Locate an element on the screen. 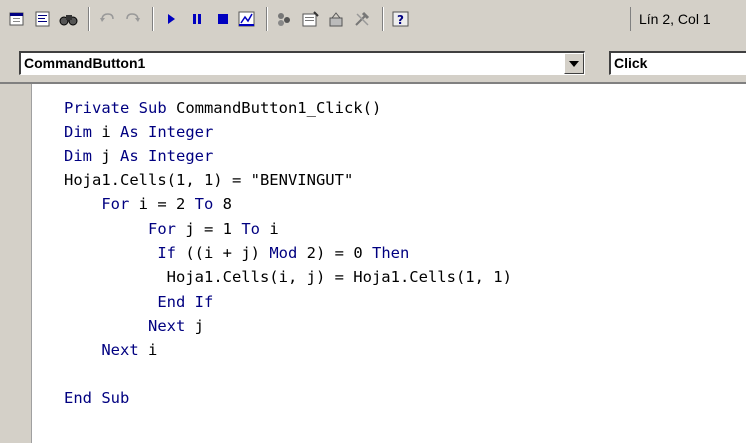  help-icon: ? is located at coordinates (401, 19).